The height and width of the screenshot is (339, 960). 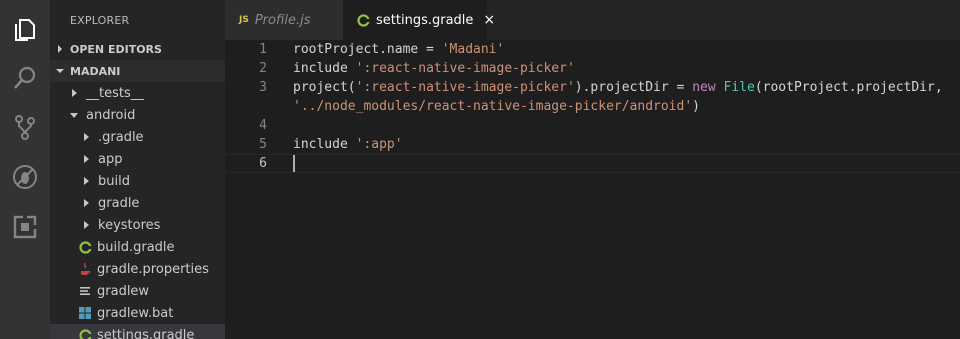 What do you see at coordinates (129, 225) in the screenshot?
I see `tree-item-label: keystores` at bounding box center [129, 225].